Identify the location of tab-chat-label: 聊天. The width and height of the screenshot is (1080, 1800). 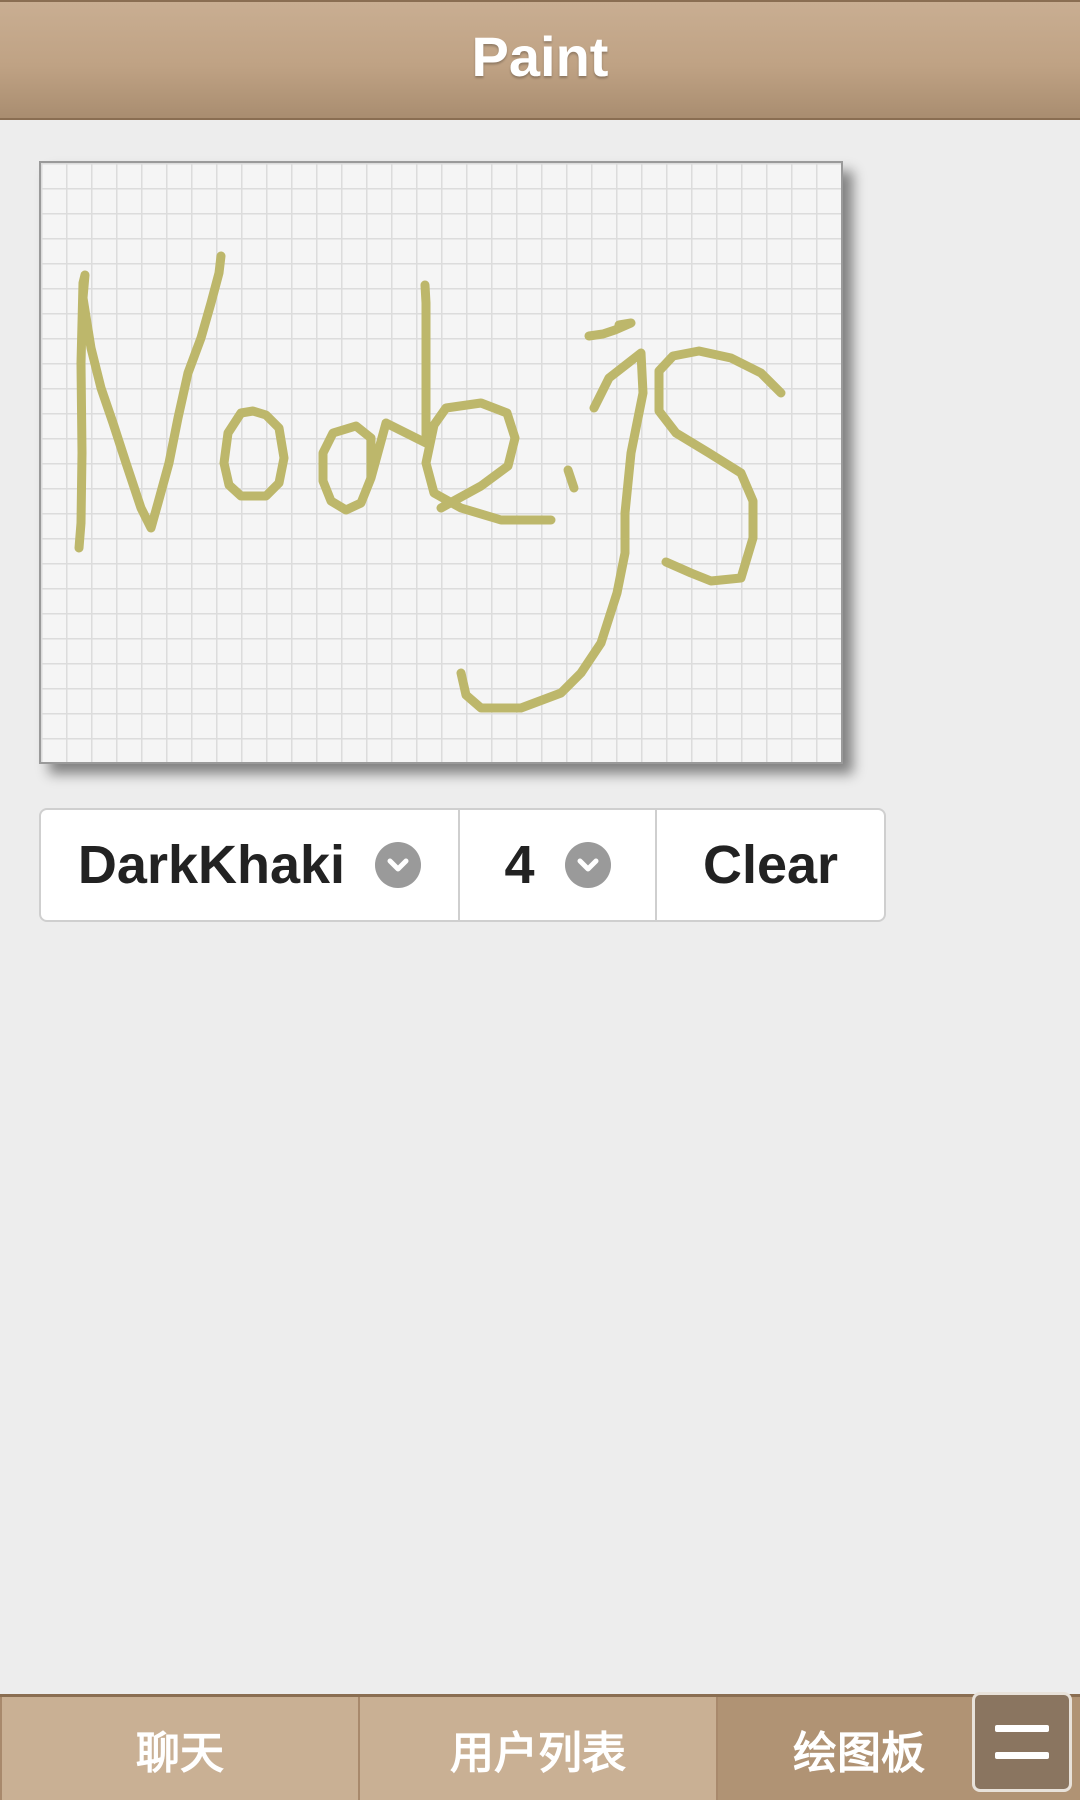
(180, 1753).